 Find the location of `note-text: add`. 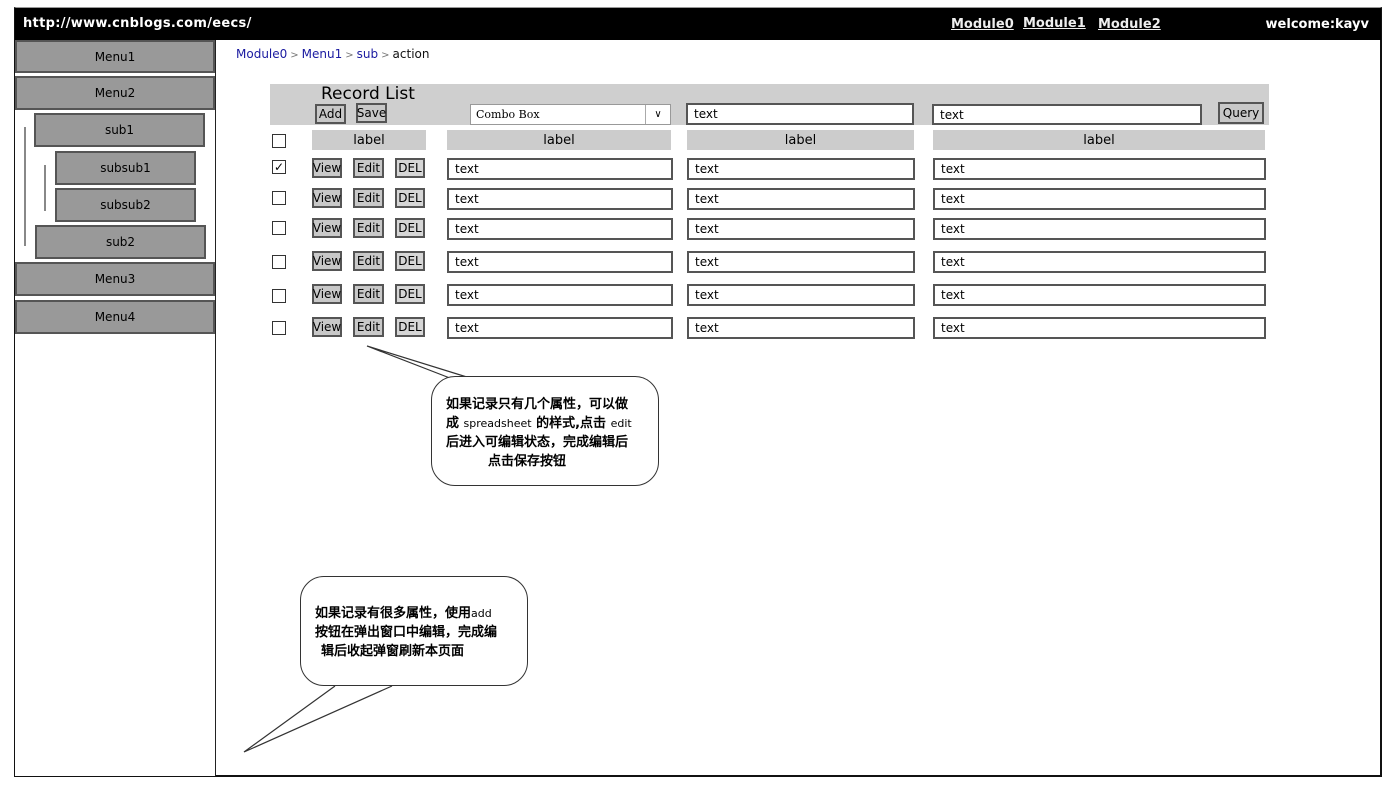

note-text: add is located at coordinates (481, 613).